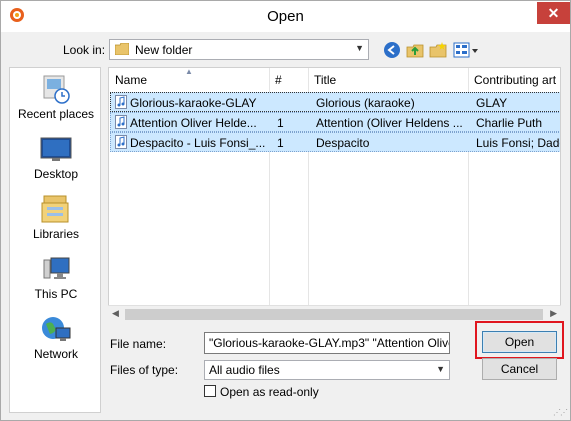 This screenshot has height=421, width=571. What do you see at coordinates (438, 50) in the screenshot?
I see `new-folder-icon` at bounding box center [438, 50].